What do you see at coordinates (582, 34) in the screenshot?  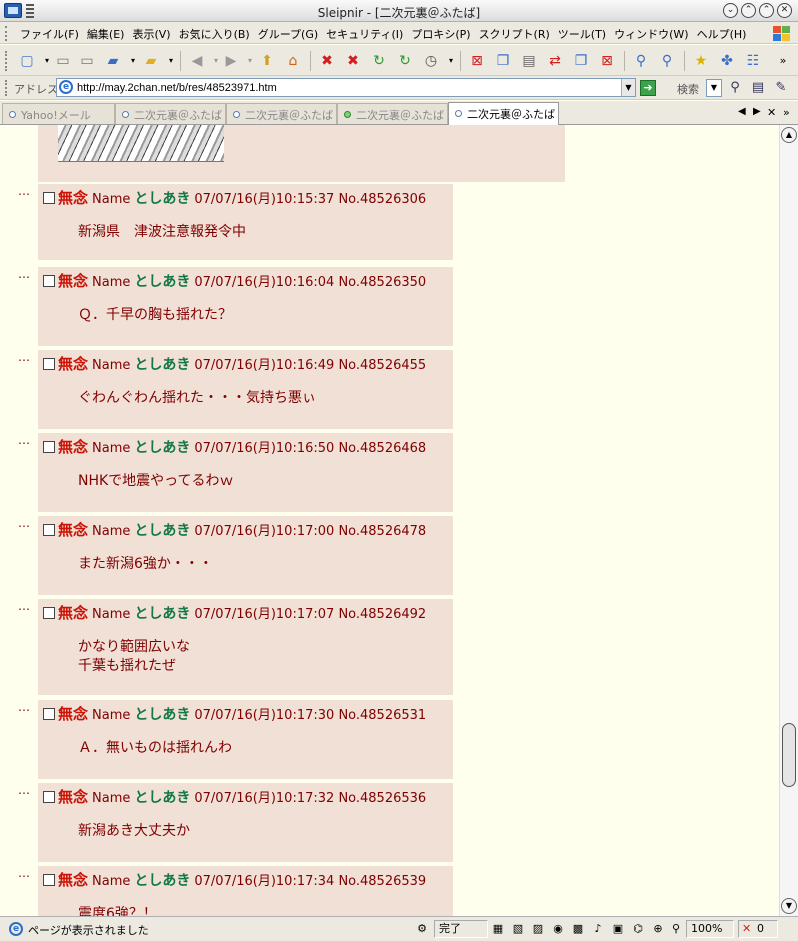 I see `menu-tools: ツール(T)` at bounding box center [582, 34].